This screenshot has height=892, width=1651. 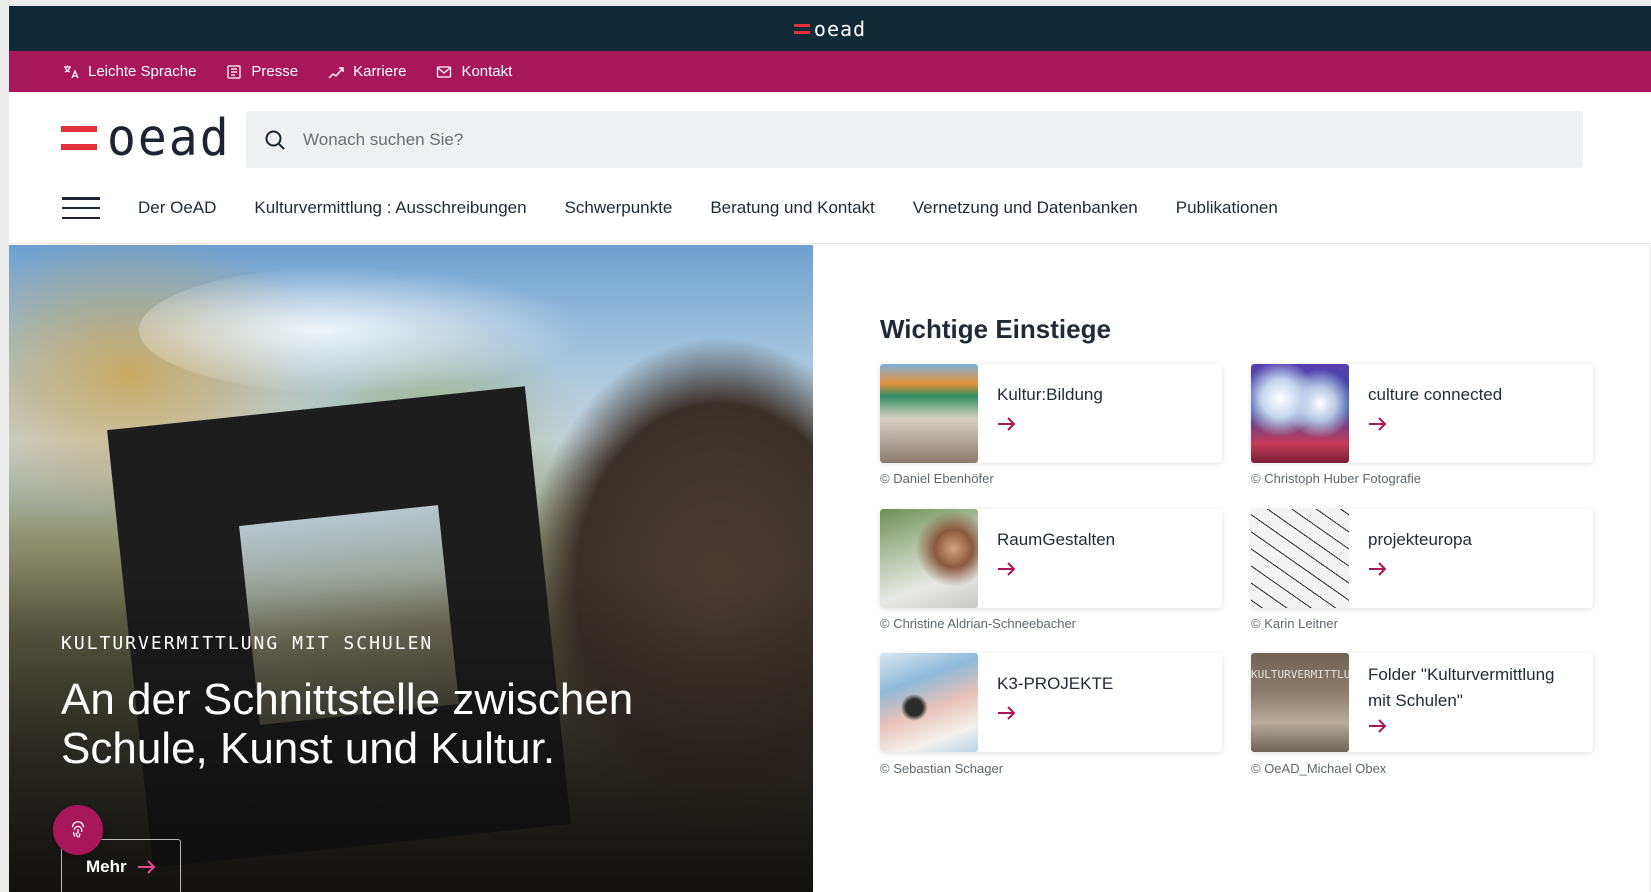 What do you see at coordinates (1051, 558) in the screenshot?
I see `card-raumgestalten: RaumGestalten` at bounding box center [1051, 558].